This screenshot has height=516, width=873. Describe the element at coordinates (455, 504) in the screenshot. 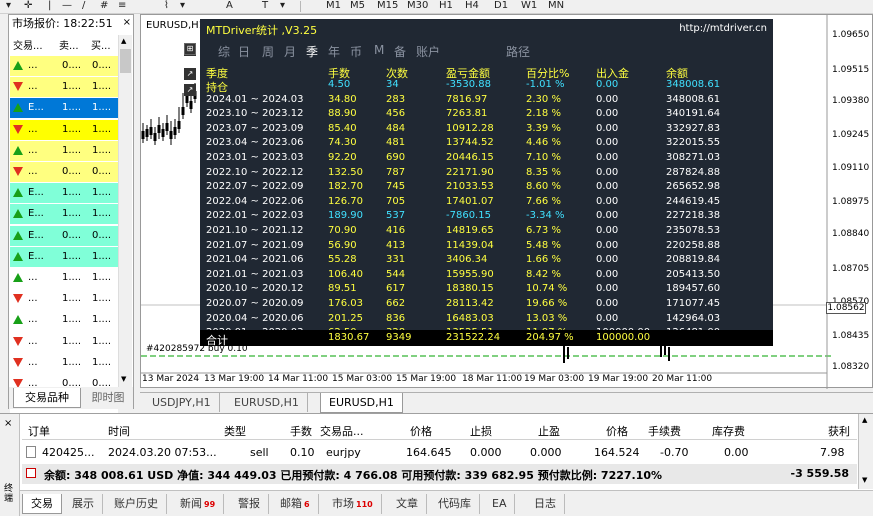

I see `tab-8: 代码库` at that location.